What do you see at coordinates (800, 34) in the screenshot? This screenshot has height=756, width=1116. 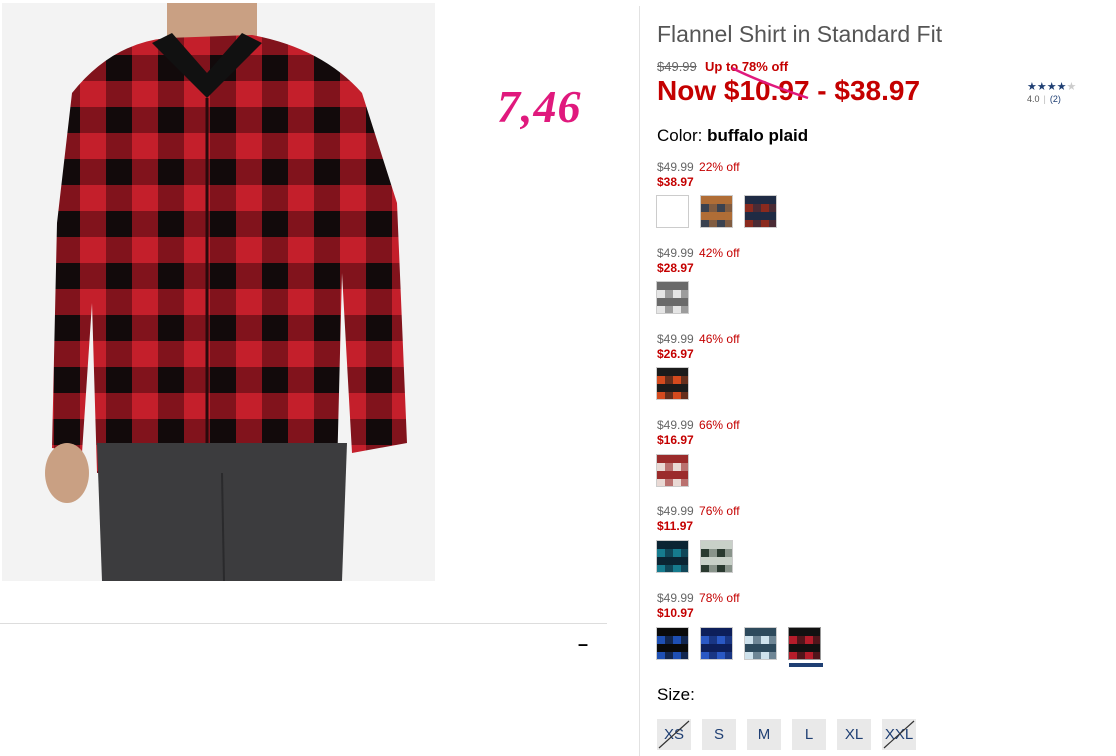 I see `product-title: Flannel Shirt in Standard Fit` at bounding box center [800, 34].